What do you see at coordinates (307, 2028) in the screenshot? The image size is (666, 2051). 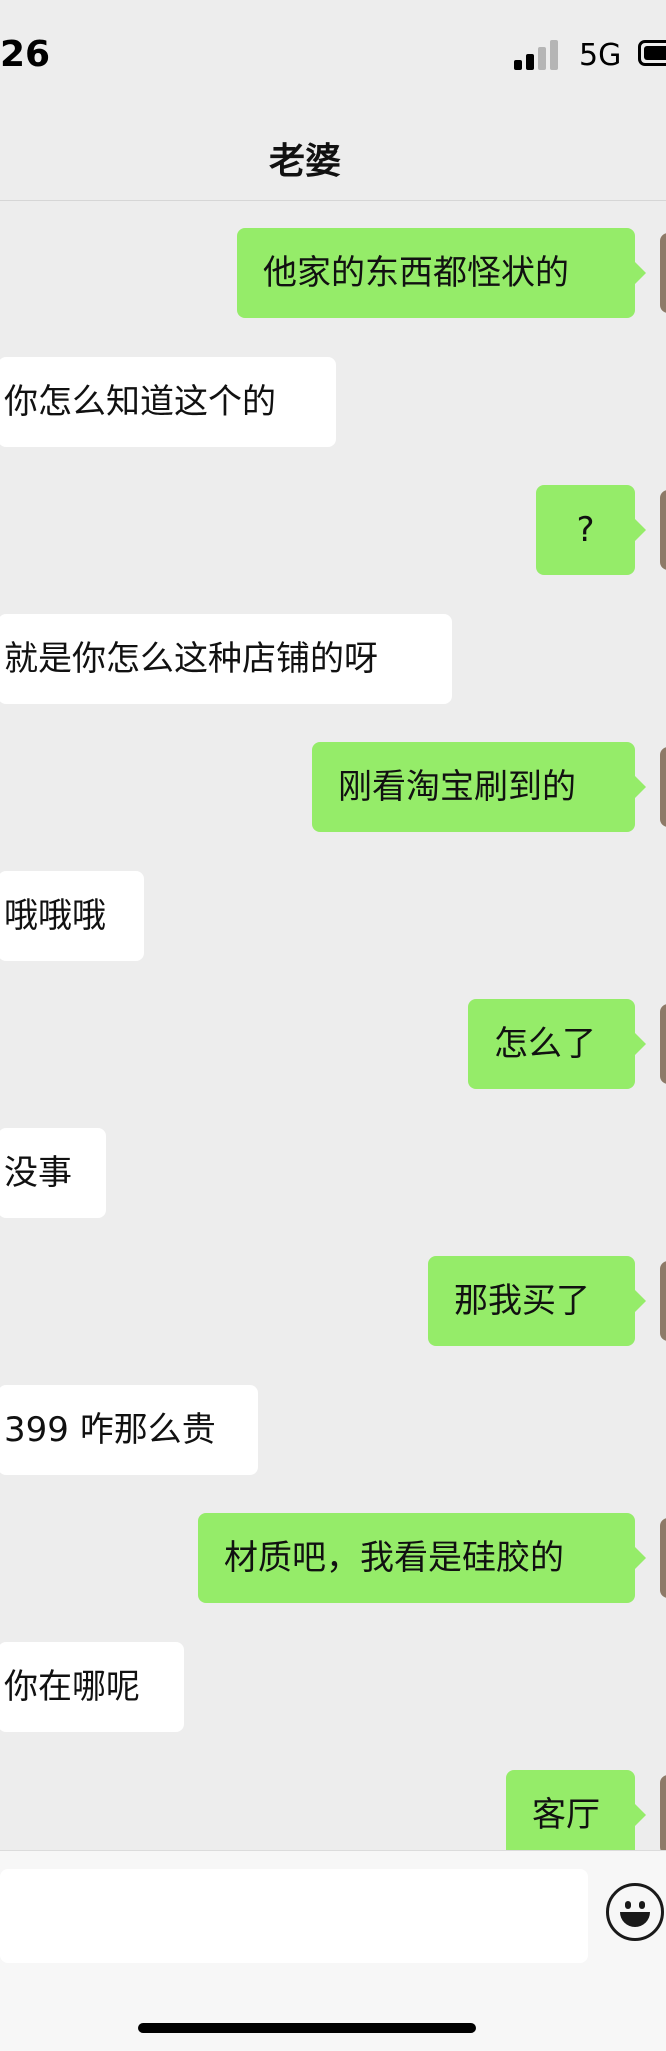 I see `home-indicator` at bounding box center [307, 2028].